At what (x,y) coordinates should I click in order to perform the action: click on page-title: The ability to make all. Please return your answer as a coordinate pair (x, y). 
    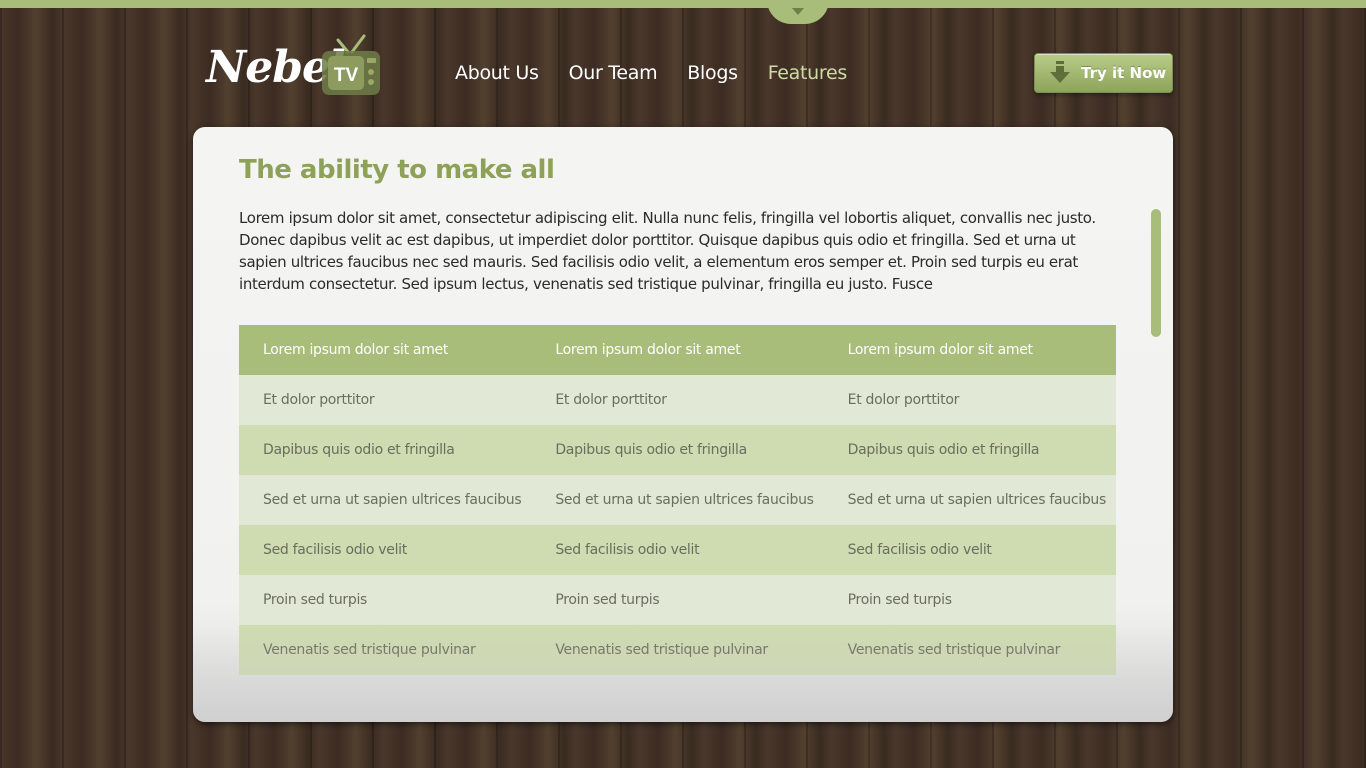
    Looking at the image, I should click on (397, 170).